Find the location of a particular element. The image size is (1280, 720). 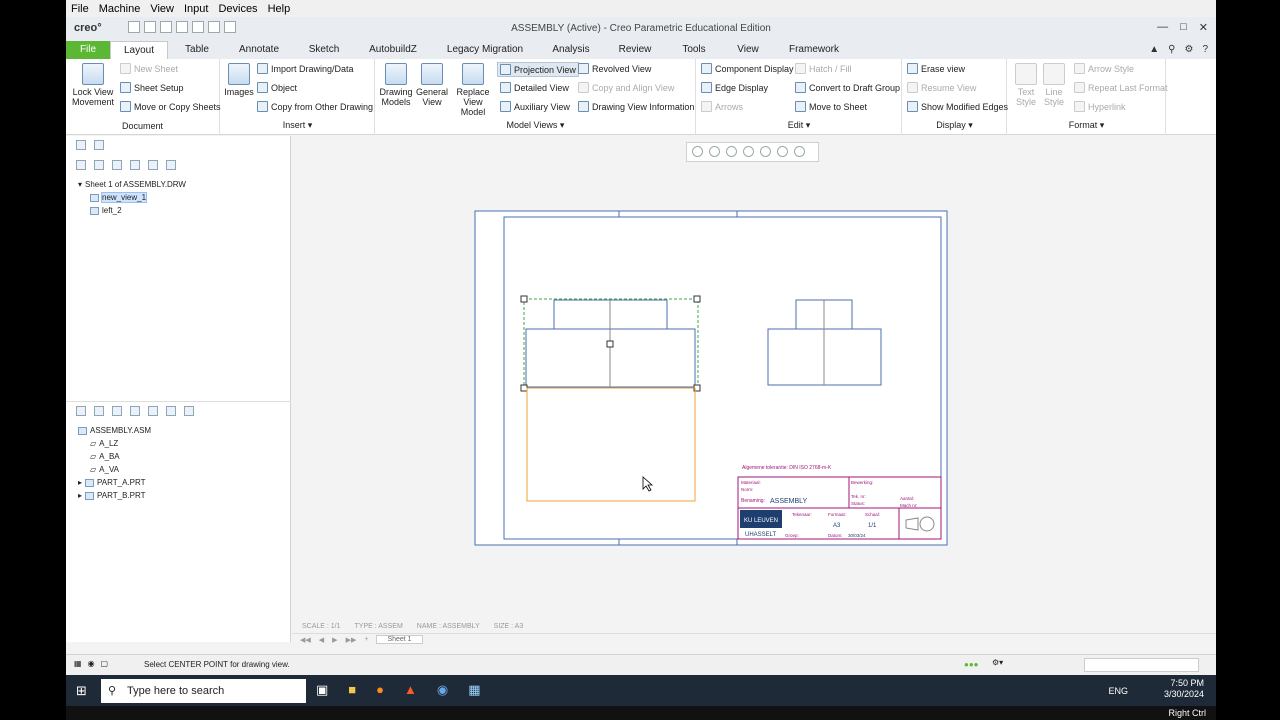

add-sheet-icon: + is located at coordinates (366, 639).